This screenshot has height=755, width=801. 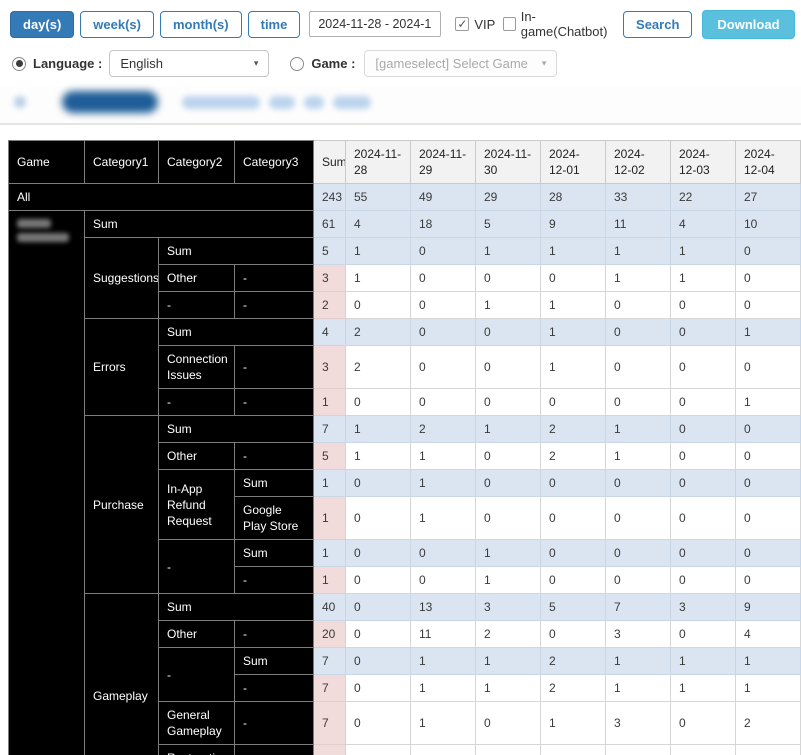 What do you see at coordinates (638, 162) in the screenshot?
I see `column-header-2024-12-02: 2024-12-02` at bounding box center [638, 162].